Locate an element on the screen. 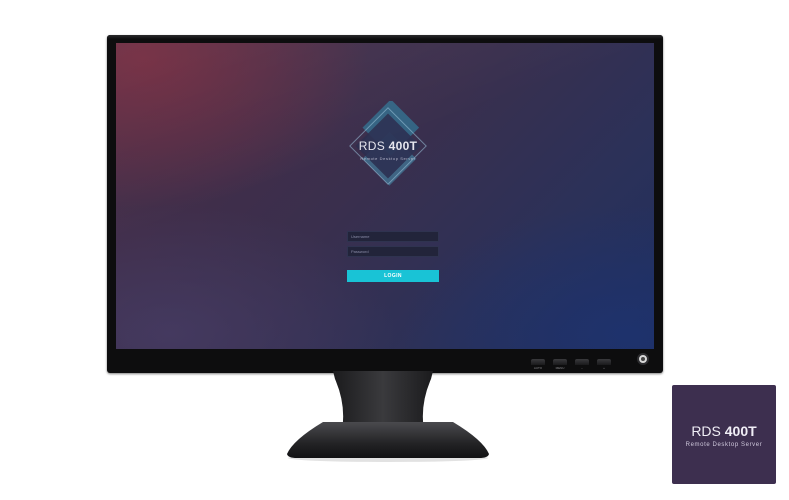 The image size is (789, 500). monitor-plus-label: + is located at coordinates (604, 368).